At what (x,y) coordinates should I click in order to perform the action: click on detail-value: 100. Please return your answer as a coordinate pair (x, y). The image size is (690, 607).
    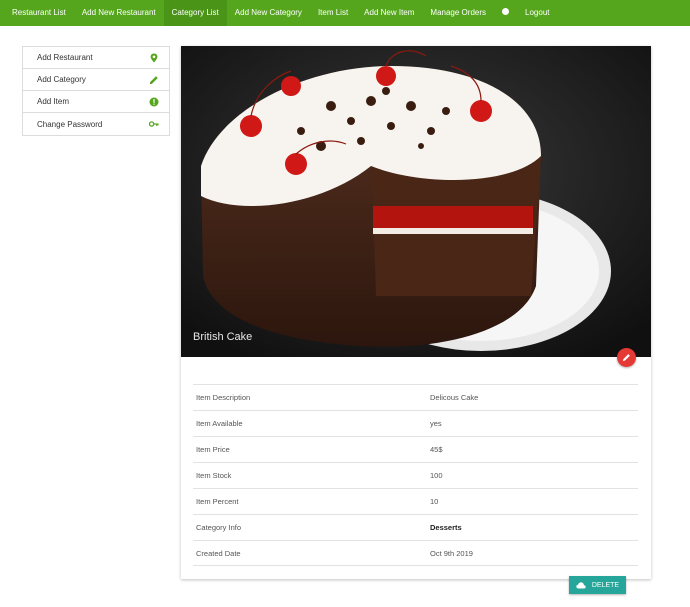
    Looking at the image, I should click on (436, 475).